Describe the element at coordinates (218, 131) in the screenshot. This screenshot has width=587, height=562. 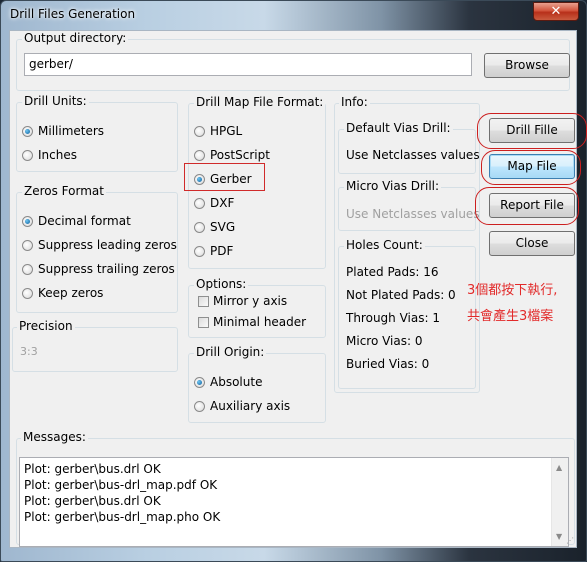
I see `radio-hpgl: HPGL` at that location.